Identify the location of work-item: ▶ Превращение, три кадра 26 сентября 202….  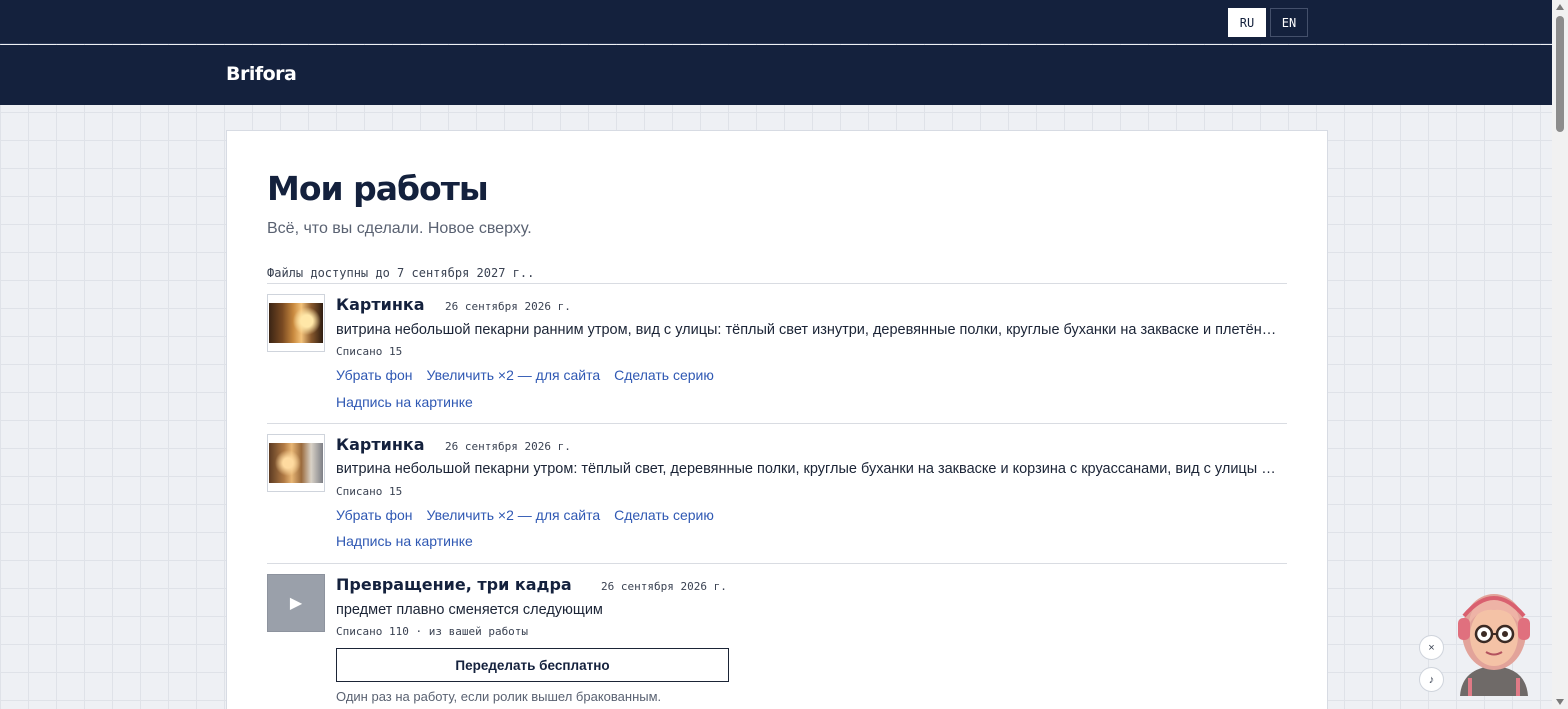
(777, 641).